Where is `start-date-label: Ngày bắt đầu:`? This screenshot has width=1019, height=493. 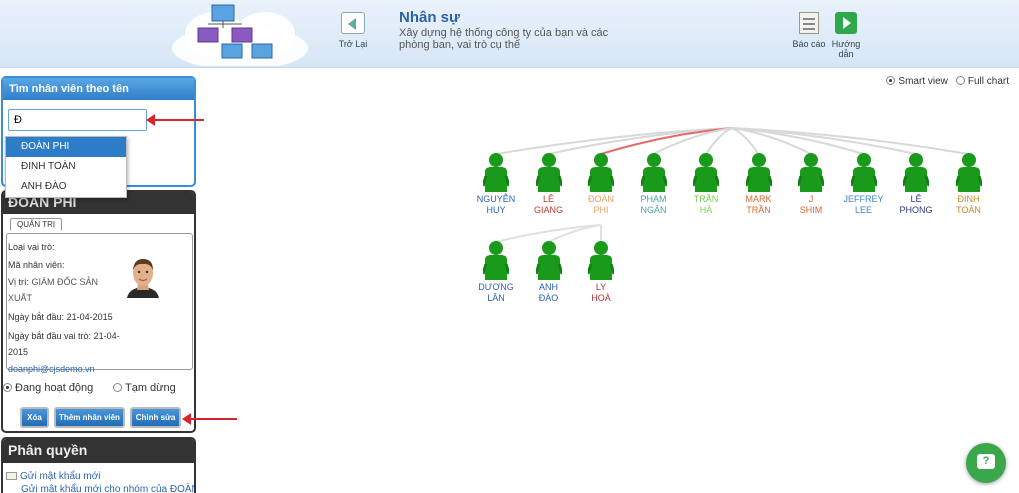 start-date-label: Ngày bắt đầu: is located at coordinates (36, 317).